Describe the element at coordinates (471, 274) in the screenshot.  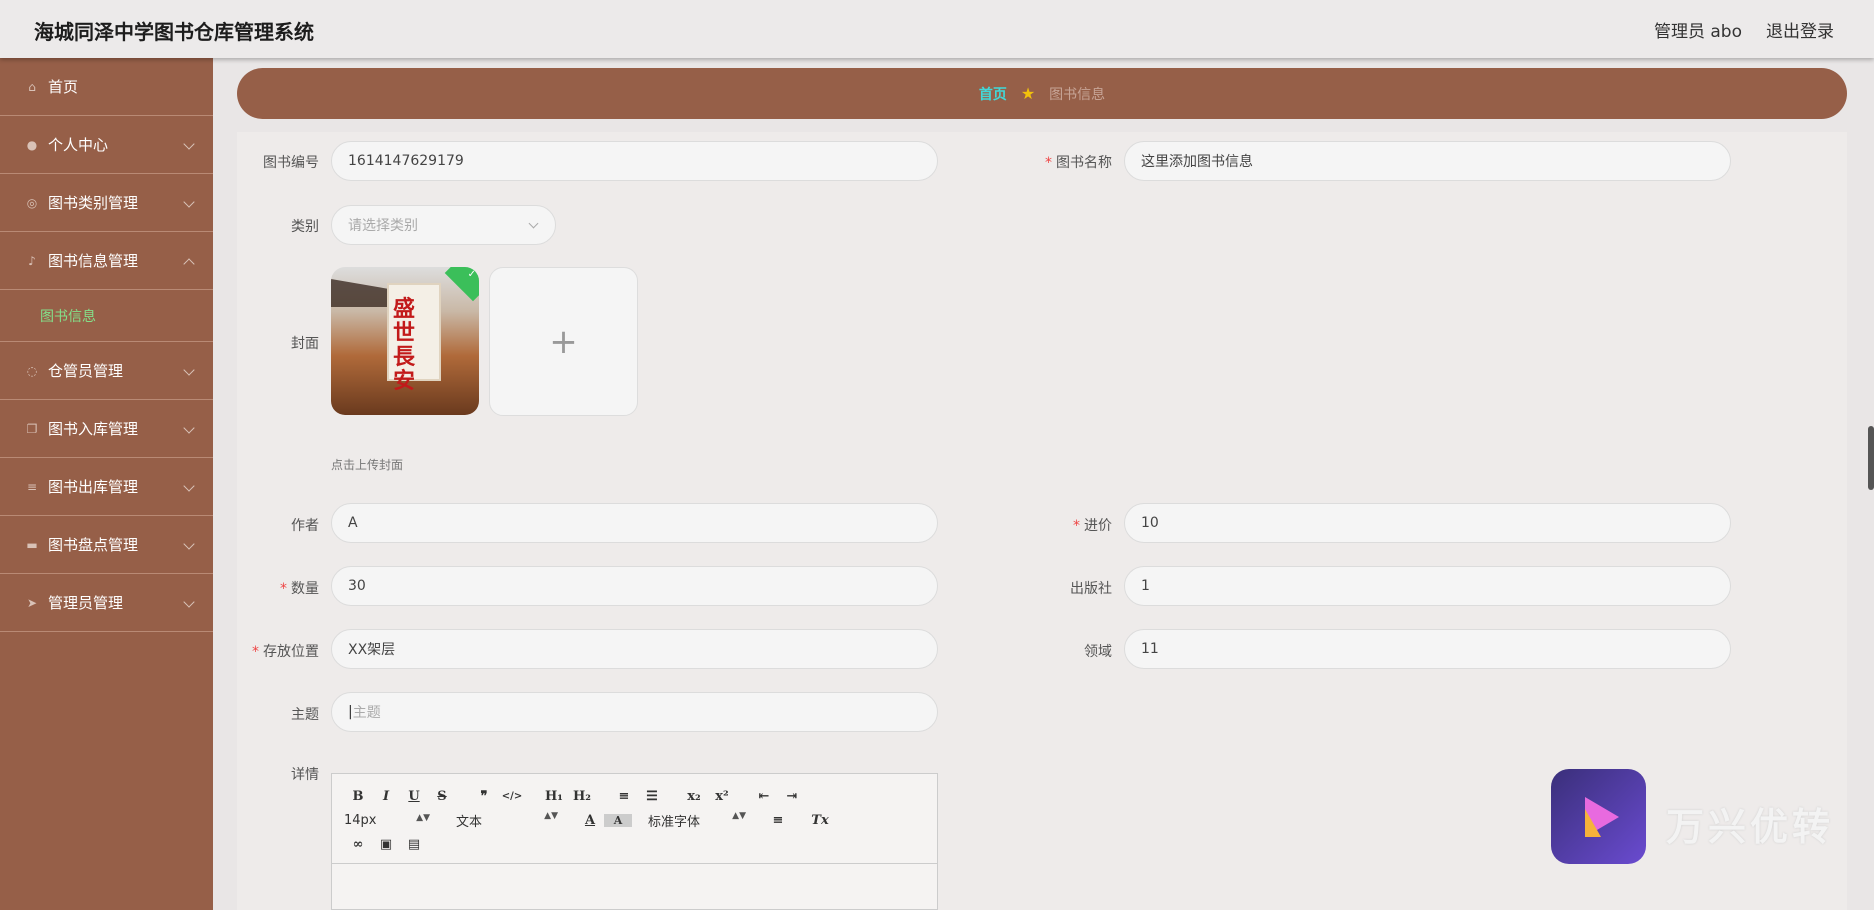
I see `check-icon: ✓` at that location.